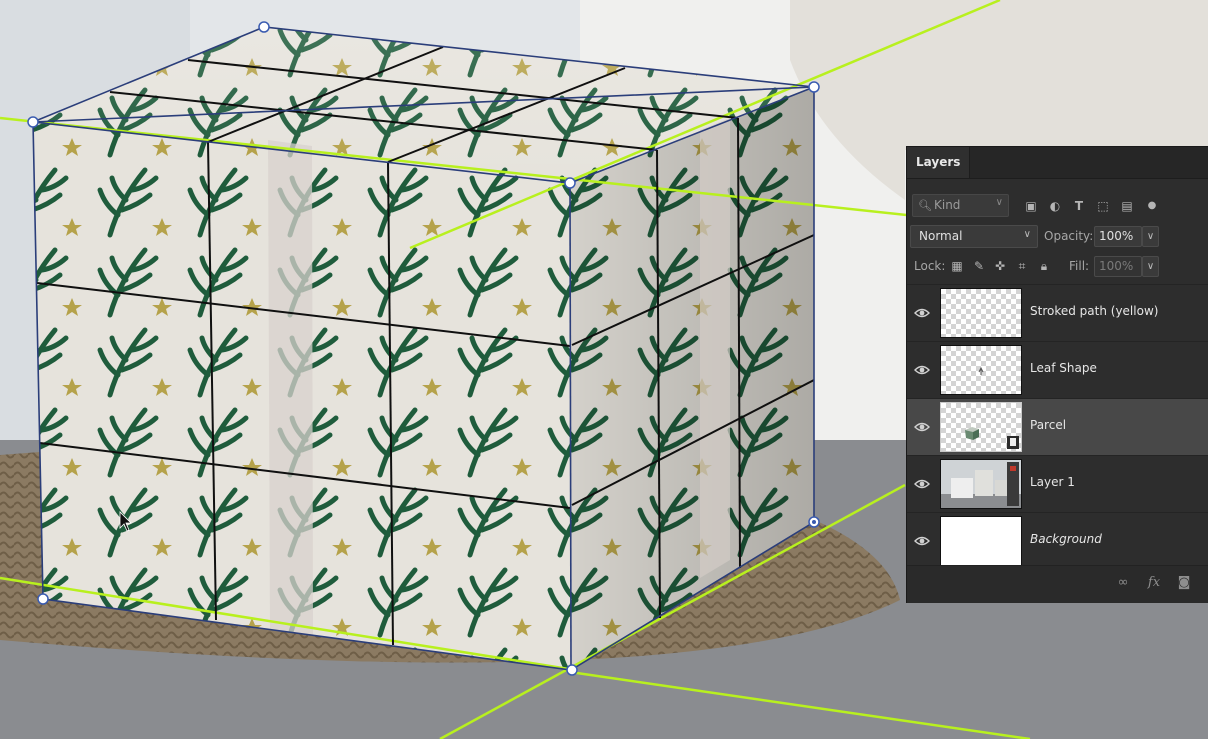 The width and height of the screenshot is (1208, 739). What do you see at coordinates (939, 162) in the screenshot?
I see `layers-tab: Layers` at bounding box center [939, 162].